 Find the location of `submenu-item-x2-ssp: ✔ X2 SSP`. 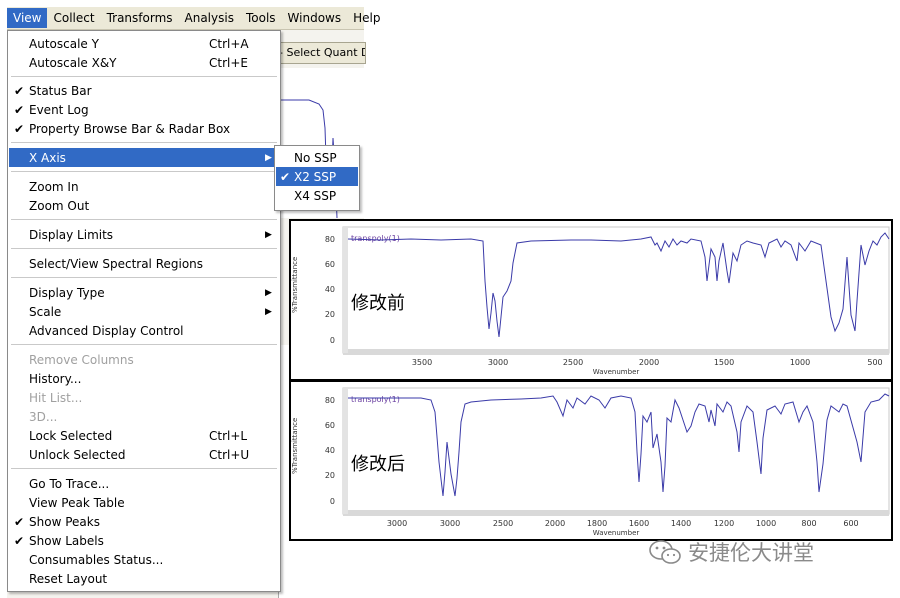

submenu-item-x2-ssp: ✔ X2 SSP is located at coordinates (317, 176).